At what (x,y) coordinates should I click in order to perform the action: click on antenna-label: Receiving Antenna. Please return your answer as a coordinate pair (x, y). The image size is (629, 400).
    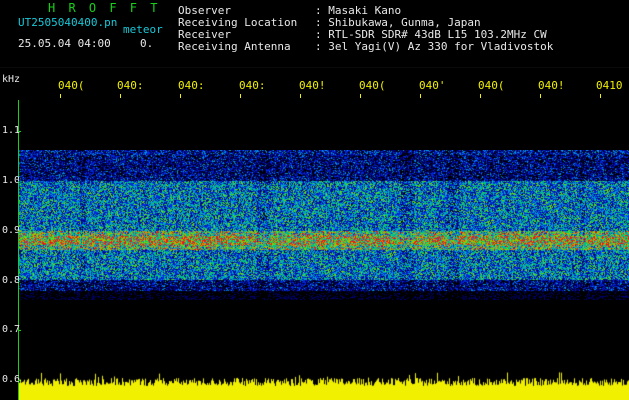
    Looking at the image, I should click on (234, 46).